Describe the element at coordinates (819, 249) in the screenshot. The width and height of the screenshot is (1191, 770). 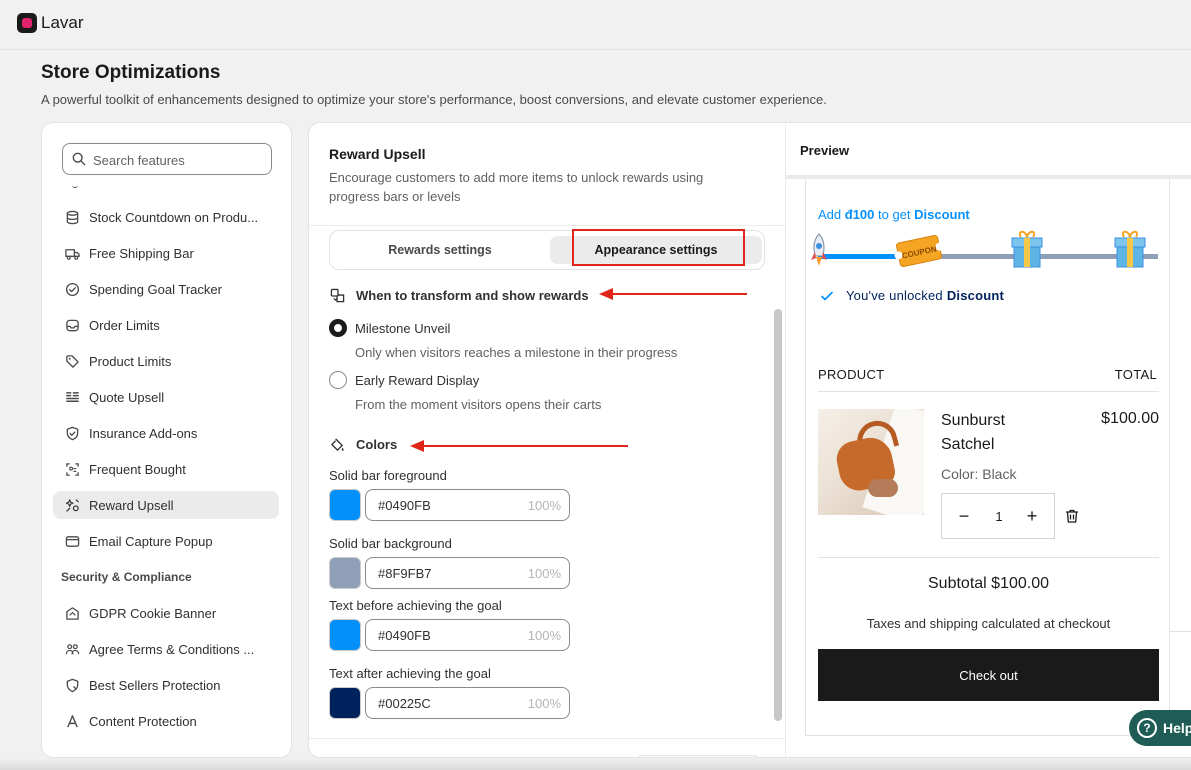
I see `rocket-icon` at that location.